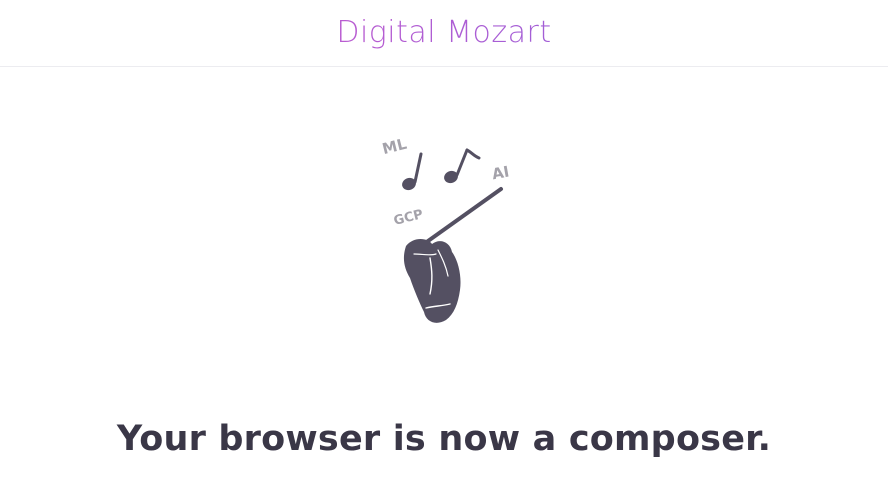 The width and height of the screenshot is (888, 492). I want to click on eighth-note-icon, so click(462, 166).